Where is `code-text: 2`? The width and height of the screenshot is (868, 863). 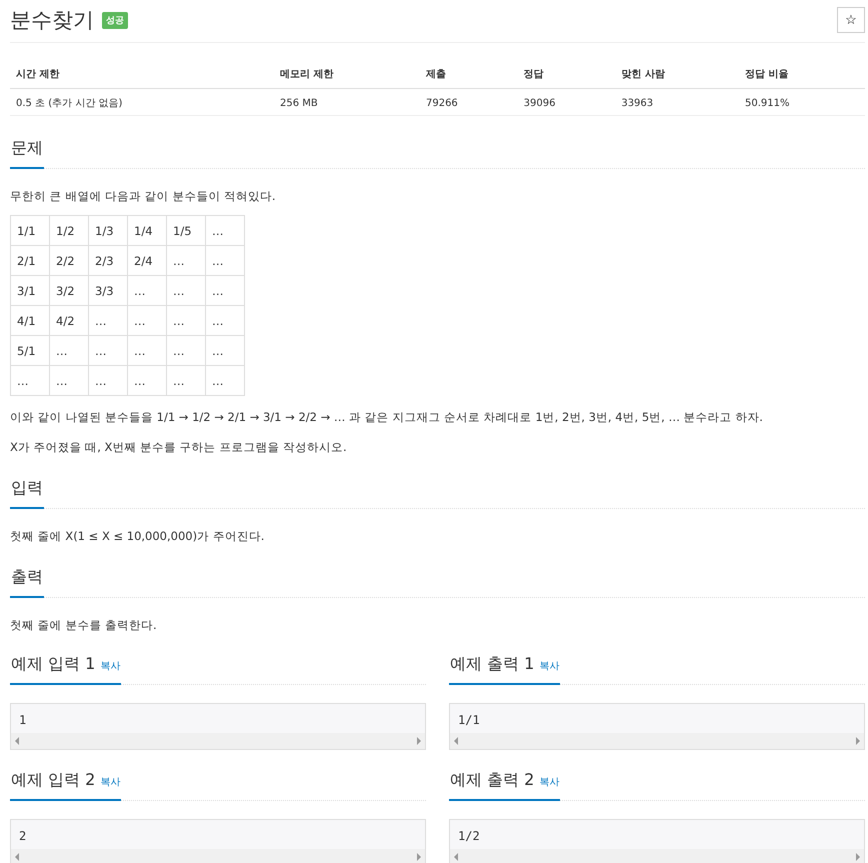 code-text: 2 is located at coordinates (23, 836).